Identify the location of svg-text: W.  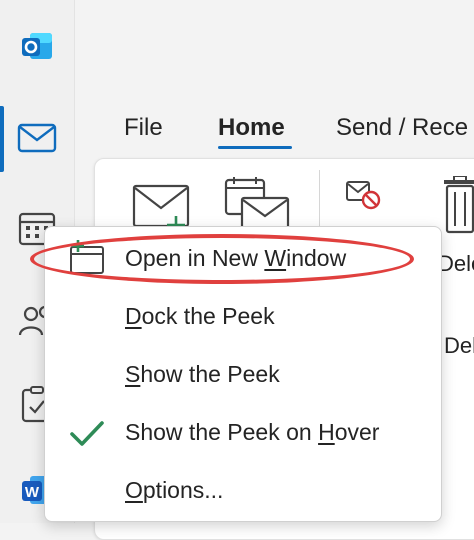
(32, 492).